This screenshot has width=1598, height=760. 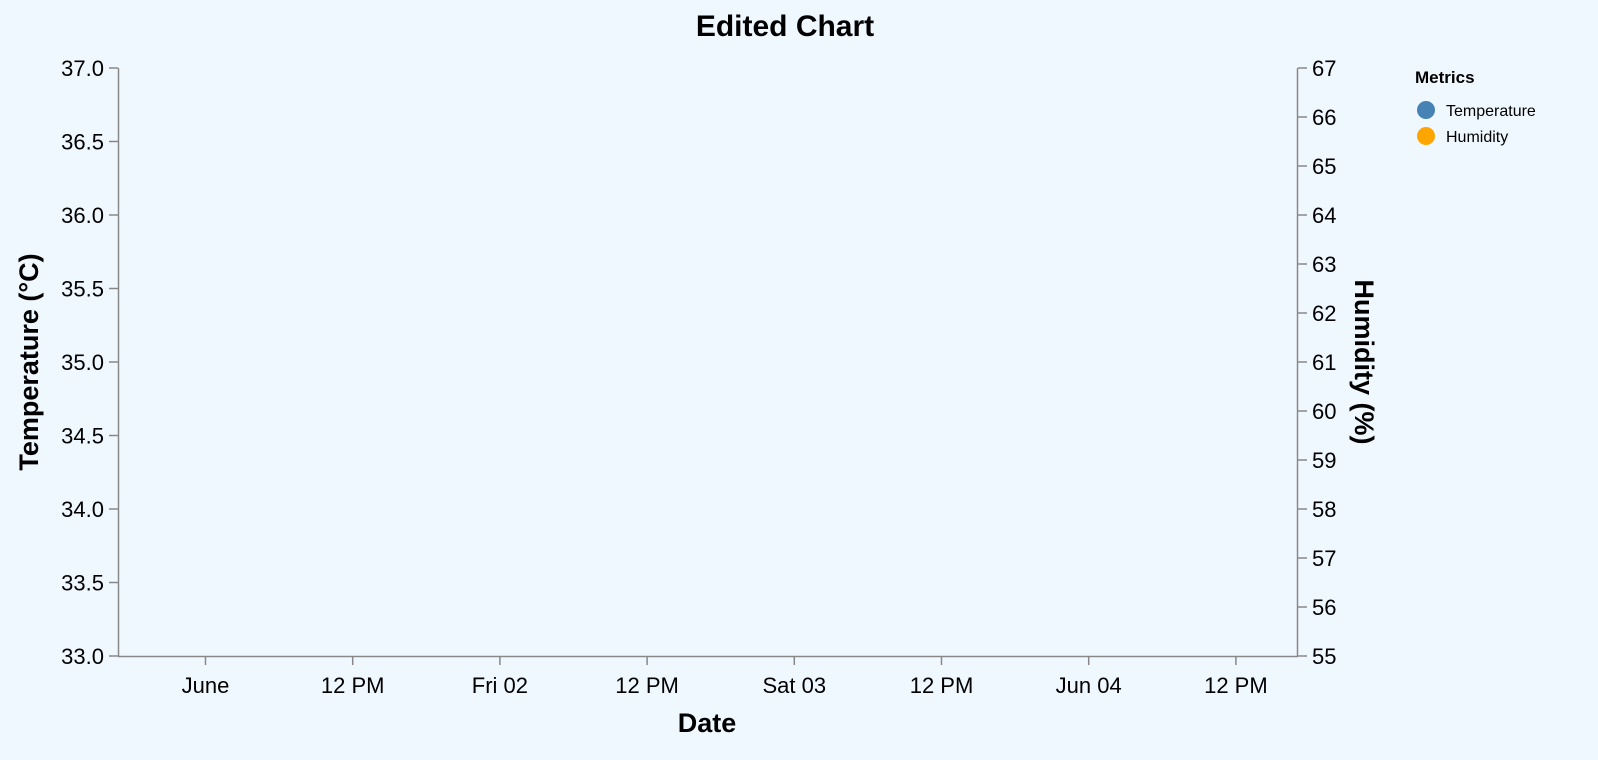 What do you see at coordinates (82, 583) in the screenshot?
I see `y-left-tick-label: 33.5` at bounding box center [82, 583].